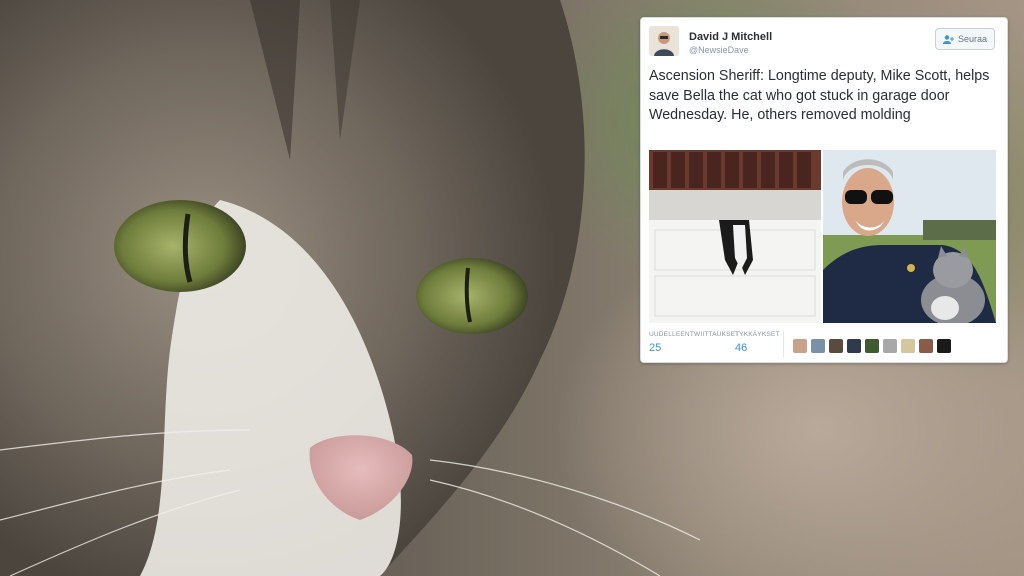 The width and height of the screenshot is (1024, 576). What do you see at coordinates (823, 43) in the screenshot?
I see `tweet-header: David J Mitchell @NewsieDave Seuraa` at bounding box center [823, 43].